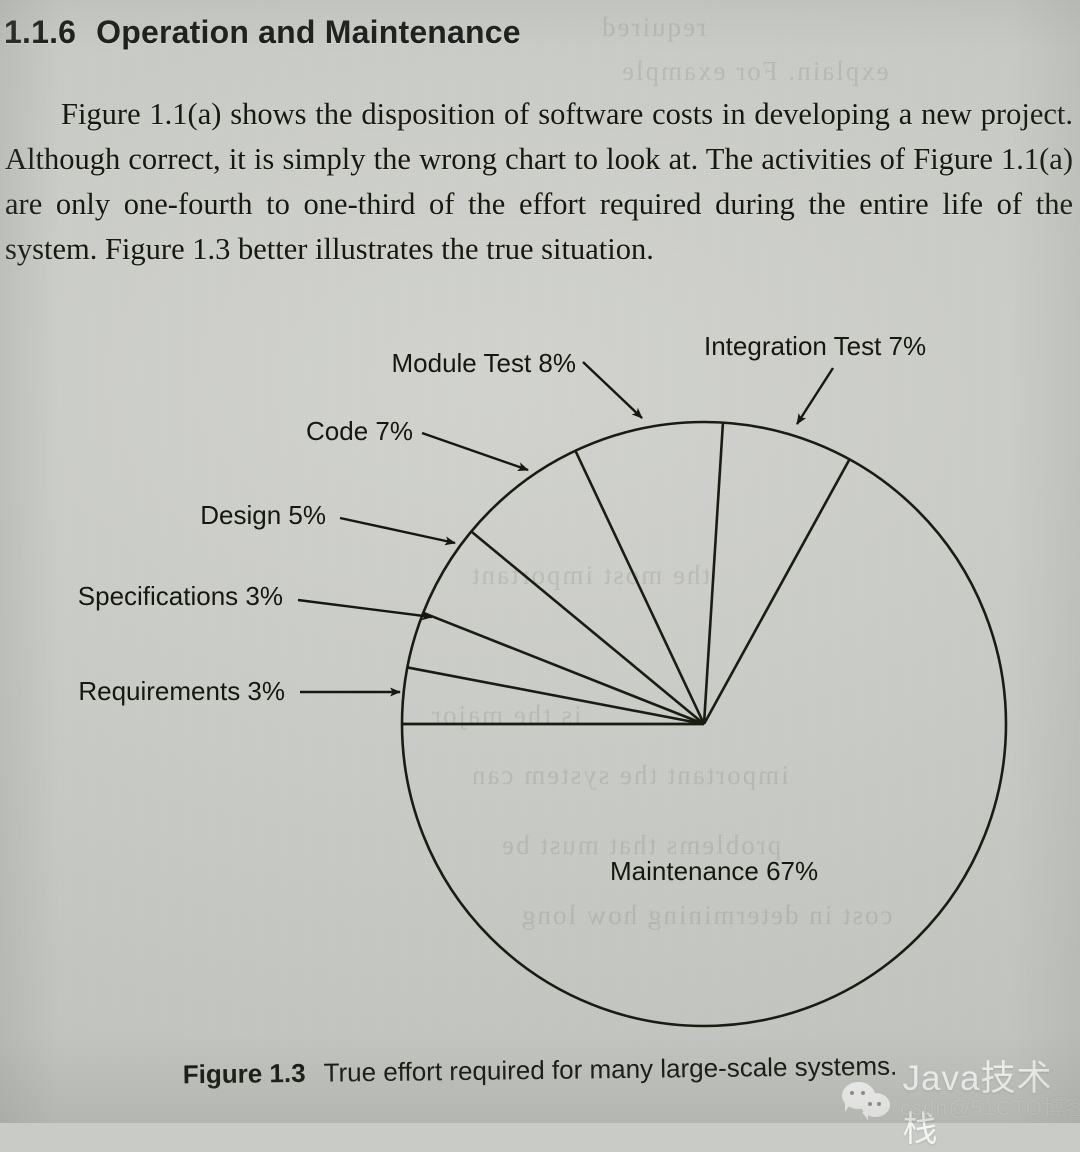 This screenshot has height=1152, width=1080. What do you see at coordinates (990, 1108) in the screenshot?
I see `watermark-subtext: csdn@51CTO博客` at bounding box center [990, 1108].